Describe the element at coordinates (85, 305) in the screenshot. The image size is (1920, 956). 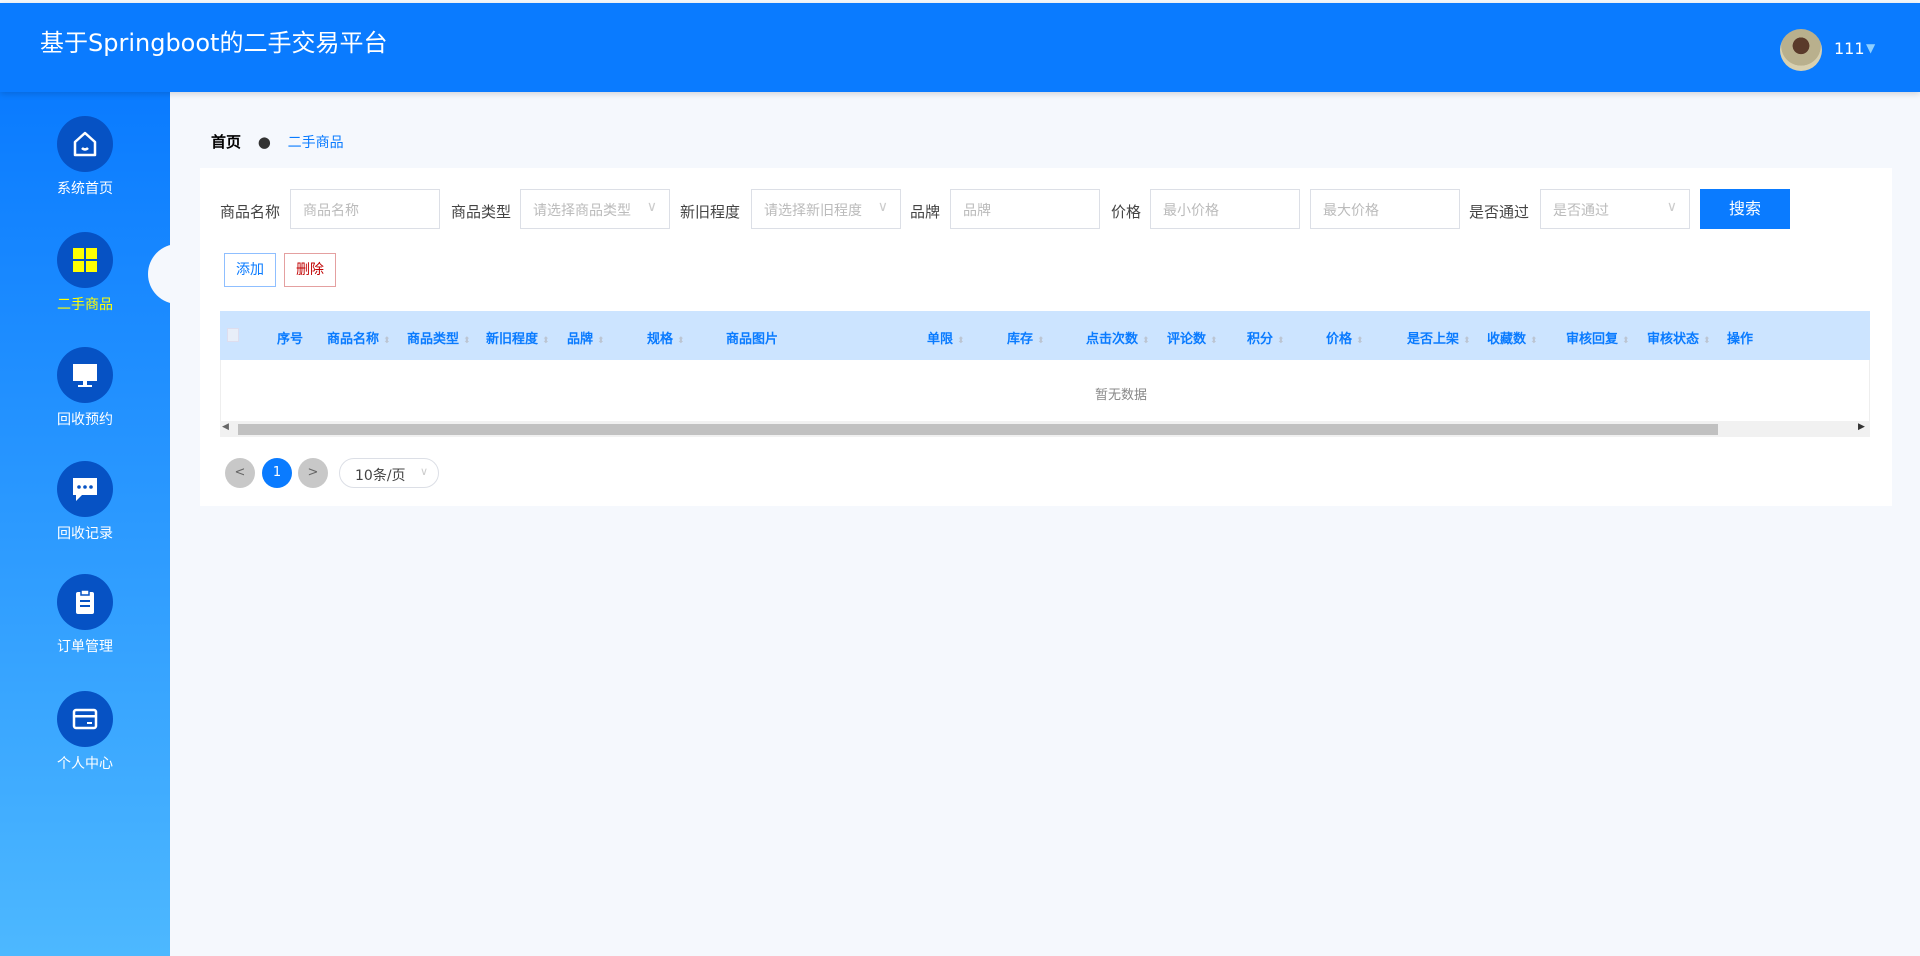
I see `sidebar-item-label: 二手商品` at that location.